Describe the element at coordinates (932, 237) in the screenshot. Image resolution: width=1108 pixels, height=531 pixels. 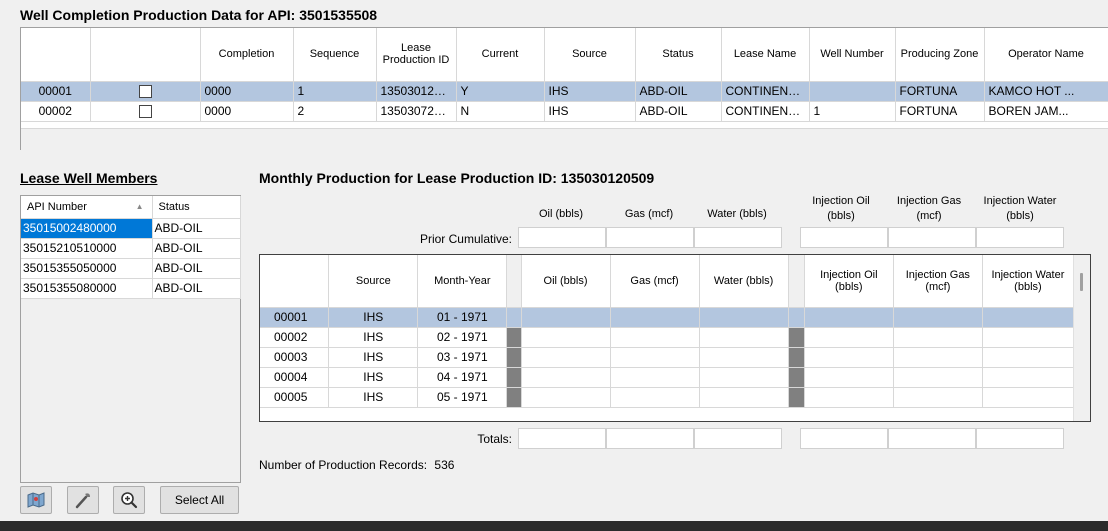
I see `prior-cumulative-injection-gas-field` at that location.